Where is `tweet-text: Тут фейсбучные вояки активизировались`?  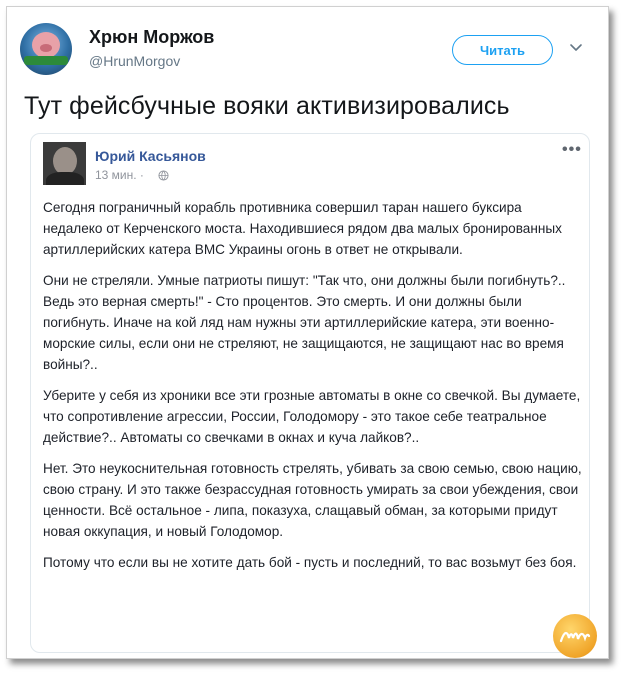 tweet-text: Тут фейсбучные вояки активизировались is located at coordinates (267, 106).